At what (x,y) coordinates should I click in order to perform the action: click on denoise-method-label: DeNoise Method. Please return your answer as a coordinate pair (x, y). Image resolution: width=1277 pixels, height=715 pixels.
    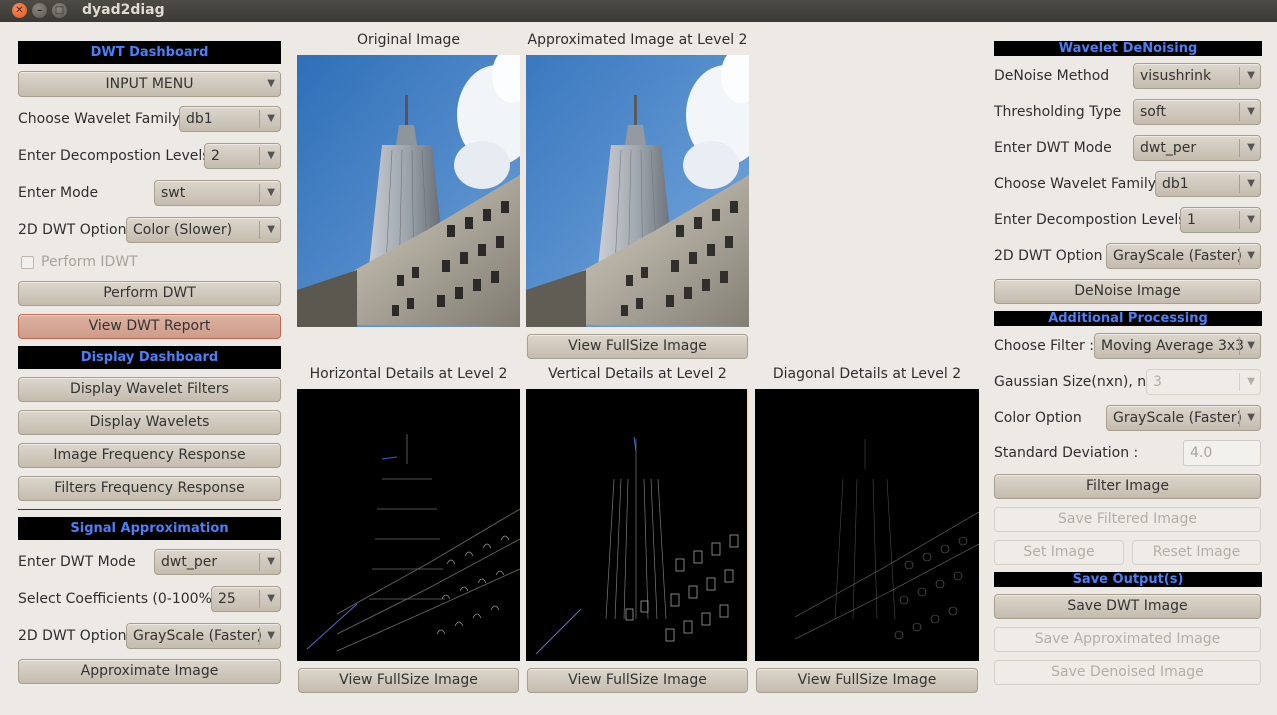
    Looking at the image, I should click on (1052, 76).